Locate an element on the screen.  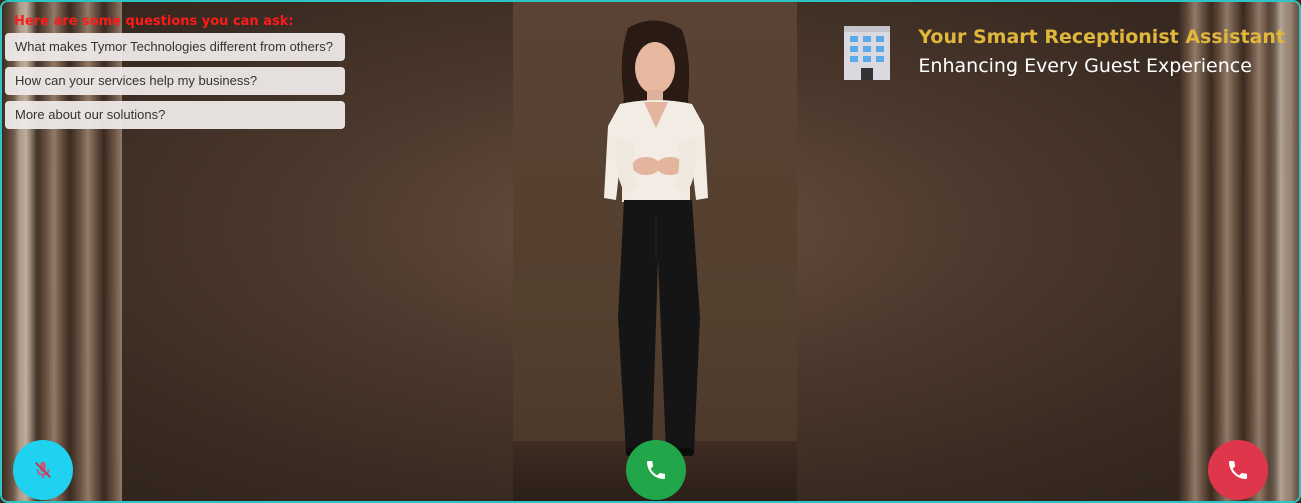
end-call-button is located at coordinates (1238, 470).